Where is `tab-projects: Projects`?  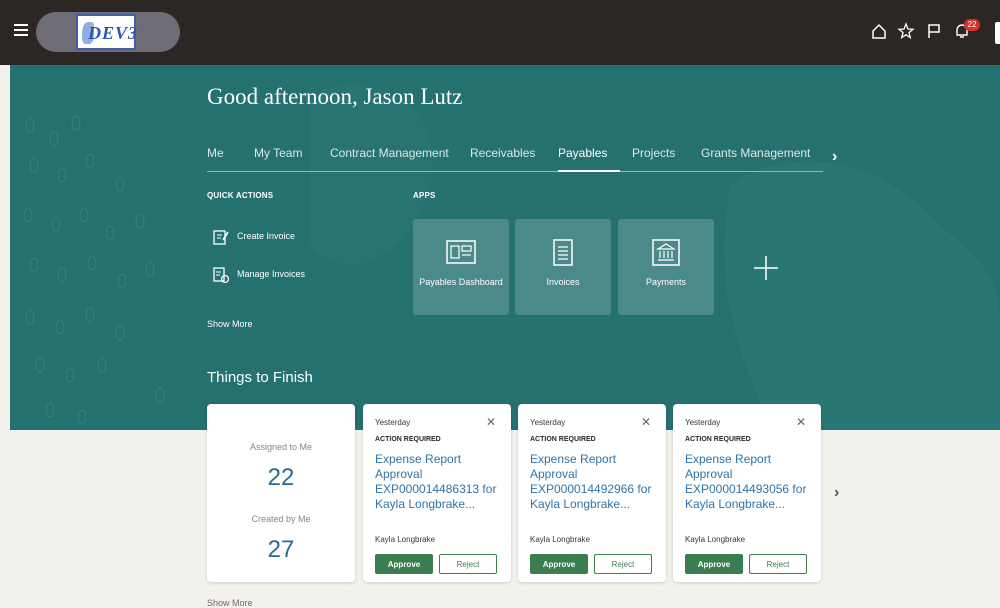
tab-projects: Projects is located at coordinates (653, 153).